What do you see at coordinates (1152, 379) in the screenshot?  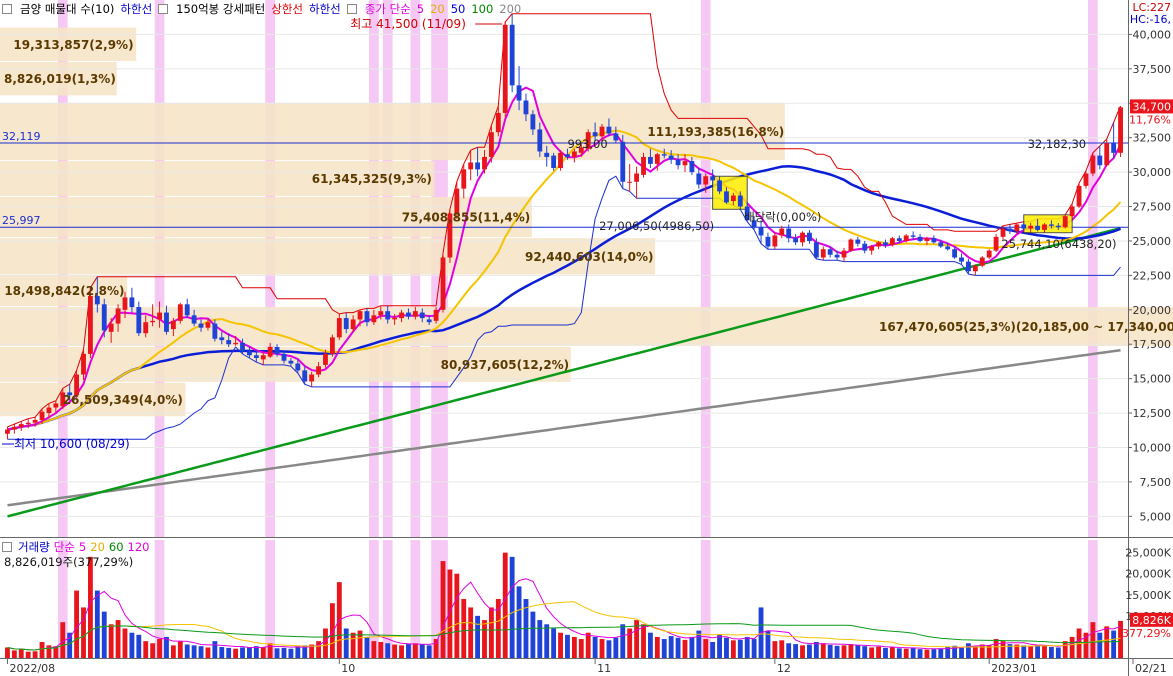 I see `y-axis-label: 15,000` at bounding box center [1152, 379].